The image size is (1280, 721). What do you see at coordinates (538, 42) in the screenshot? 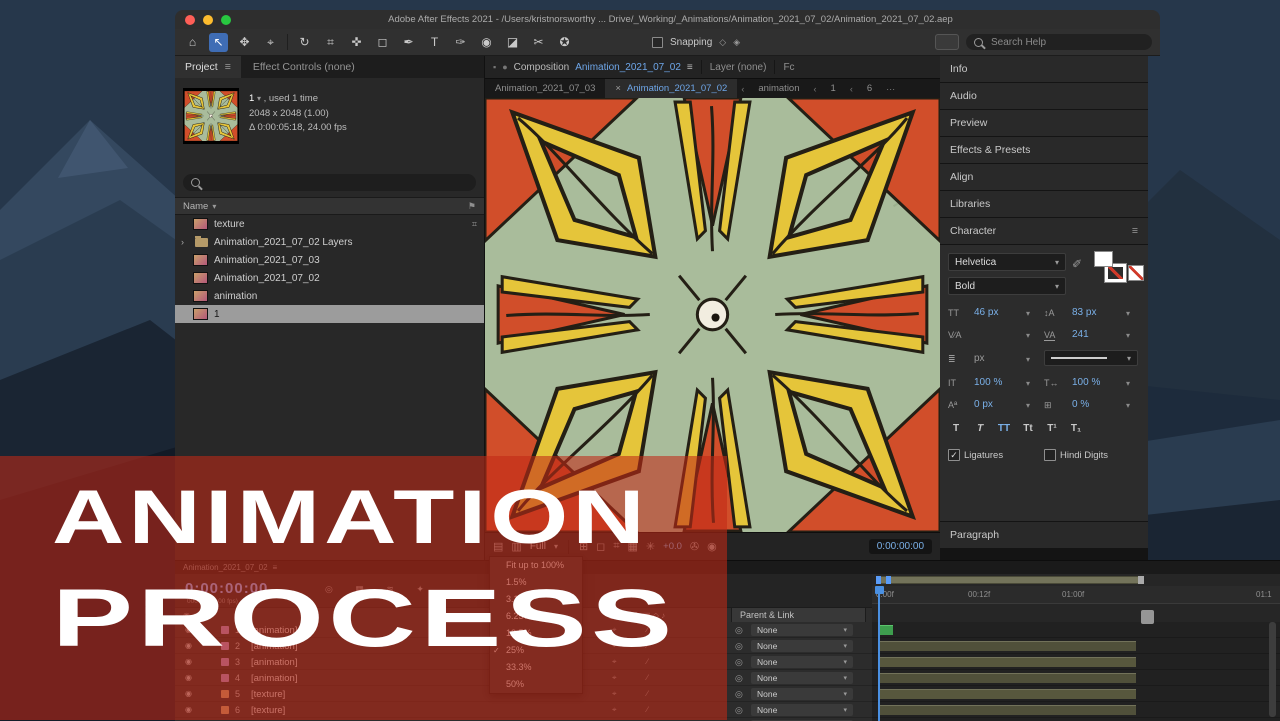
I see `roto-brush-tool: ✂` at bounding box center [538, 42].